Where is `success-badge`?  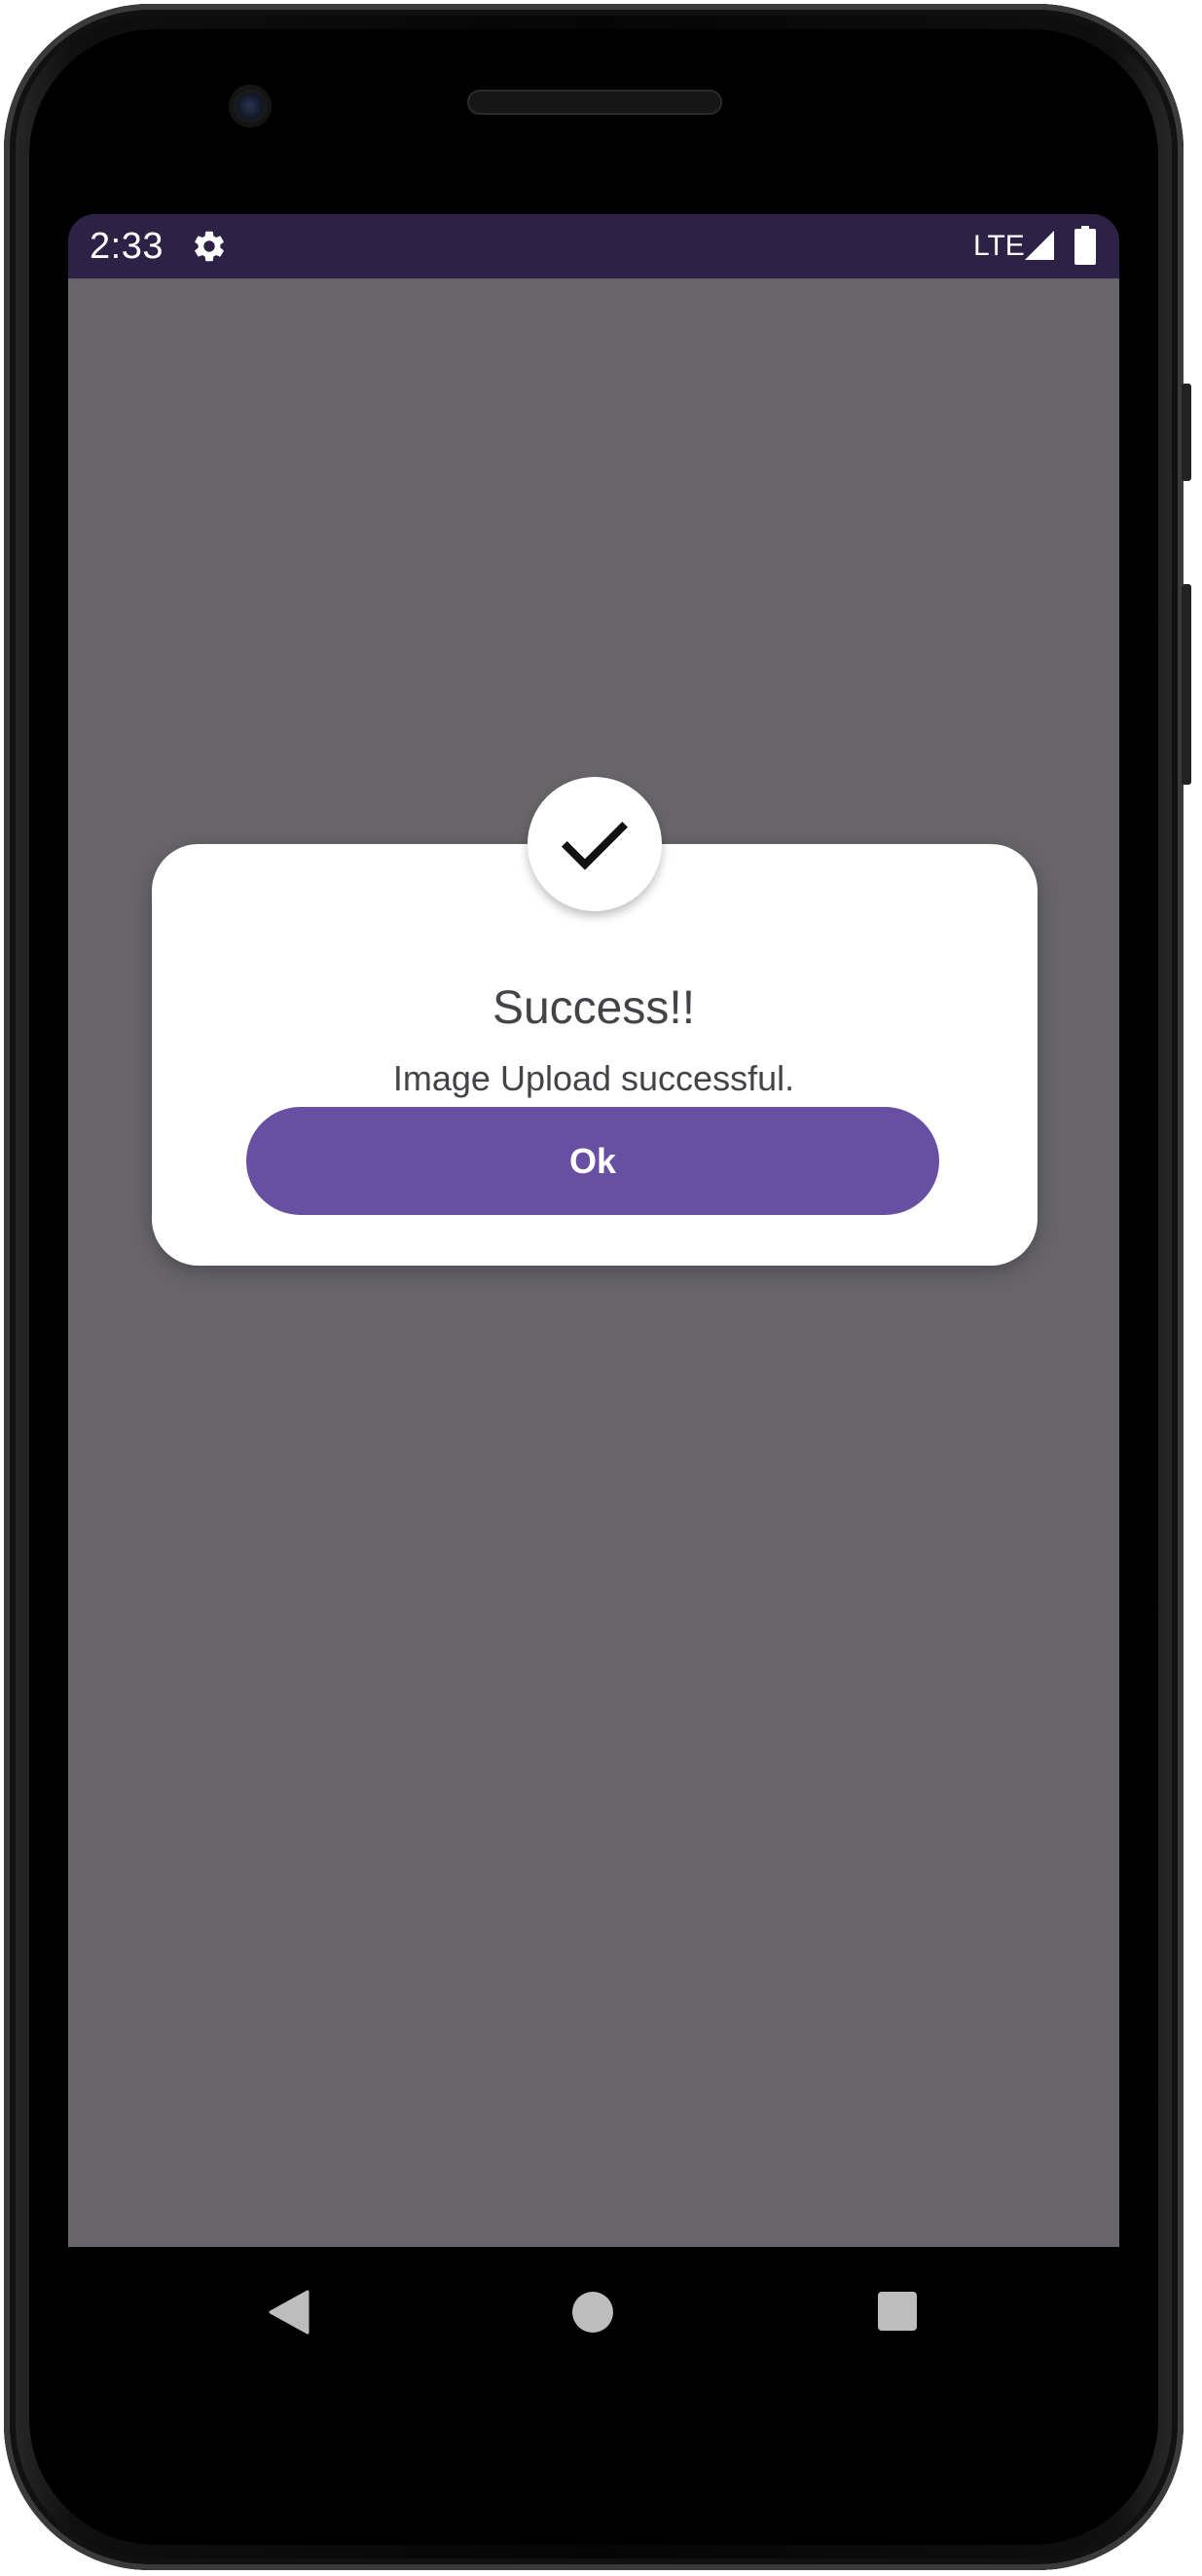
success-badge is located at coordinates (595, 844).